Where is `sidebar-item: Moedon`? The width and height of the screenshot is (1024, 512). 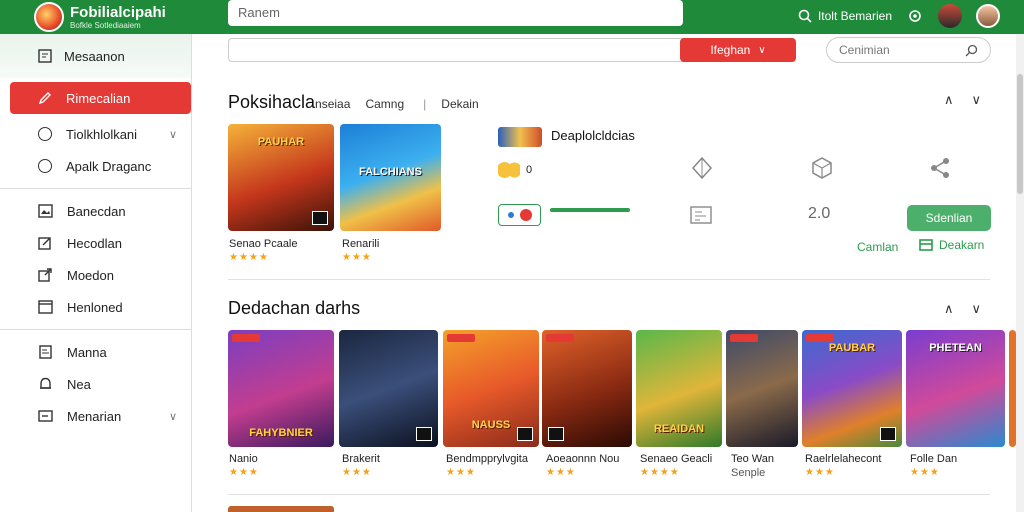
sidebar-item: Moedon is located at coordinates (95, 275).